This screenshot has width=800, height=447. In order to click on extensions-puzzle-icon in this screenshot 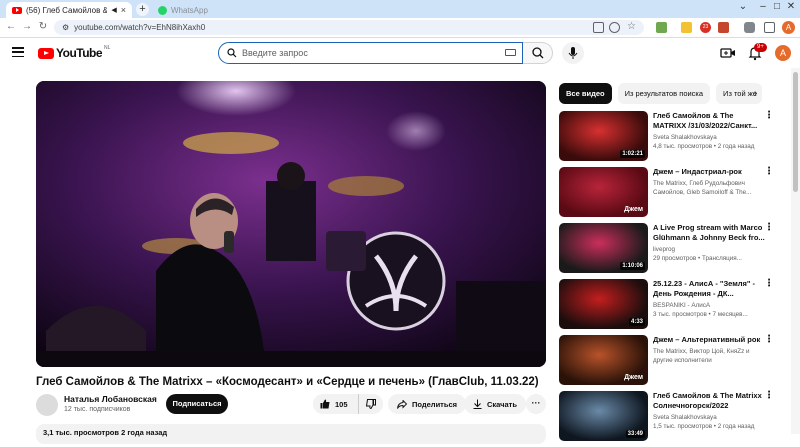, I will do `click(749, 27)`.